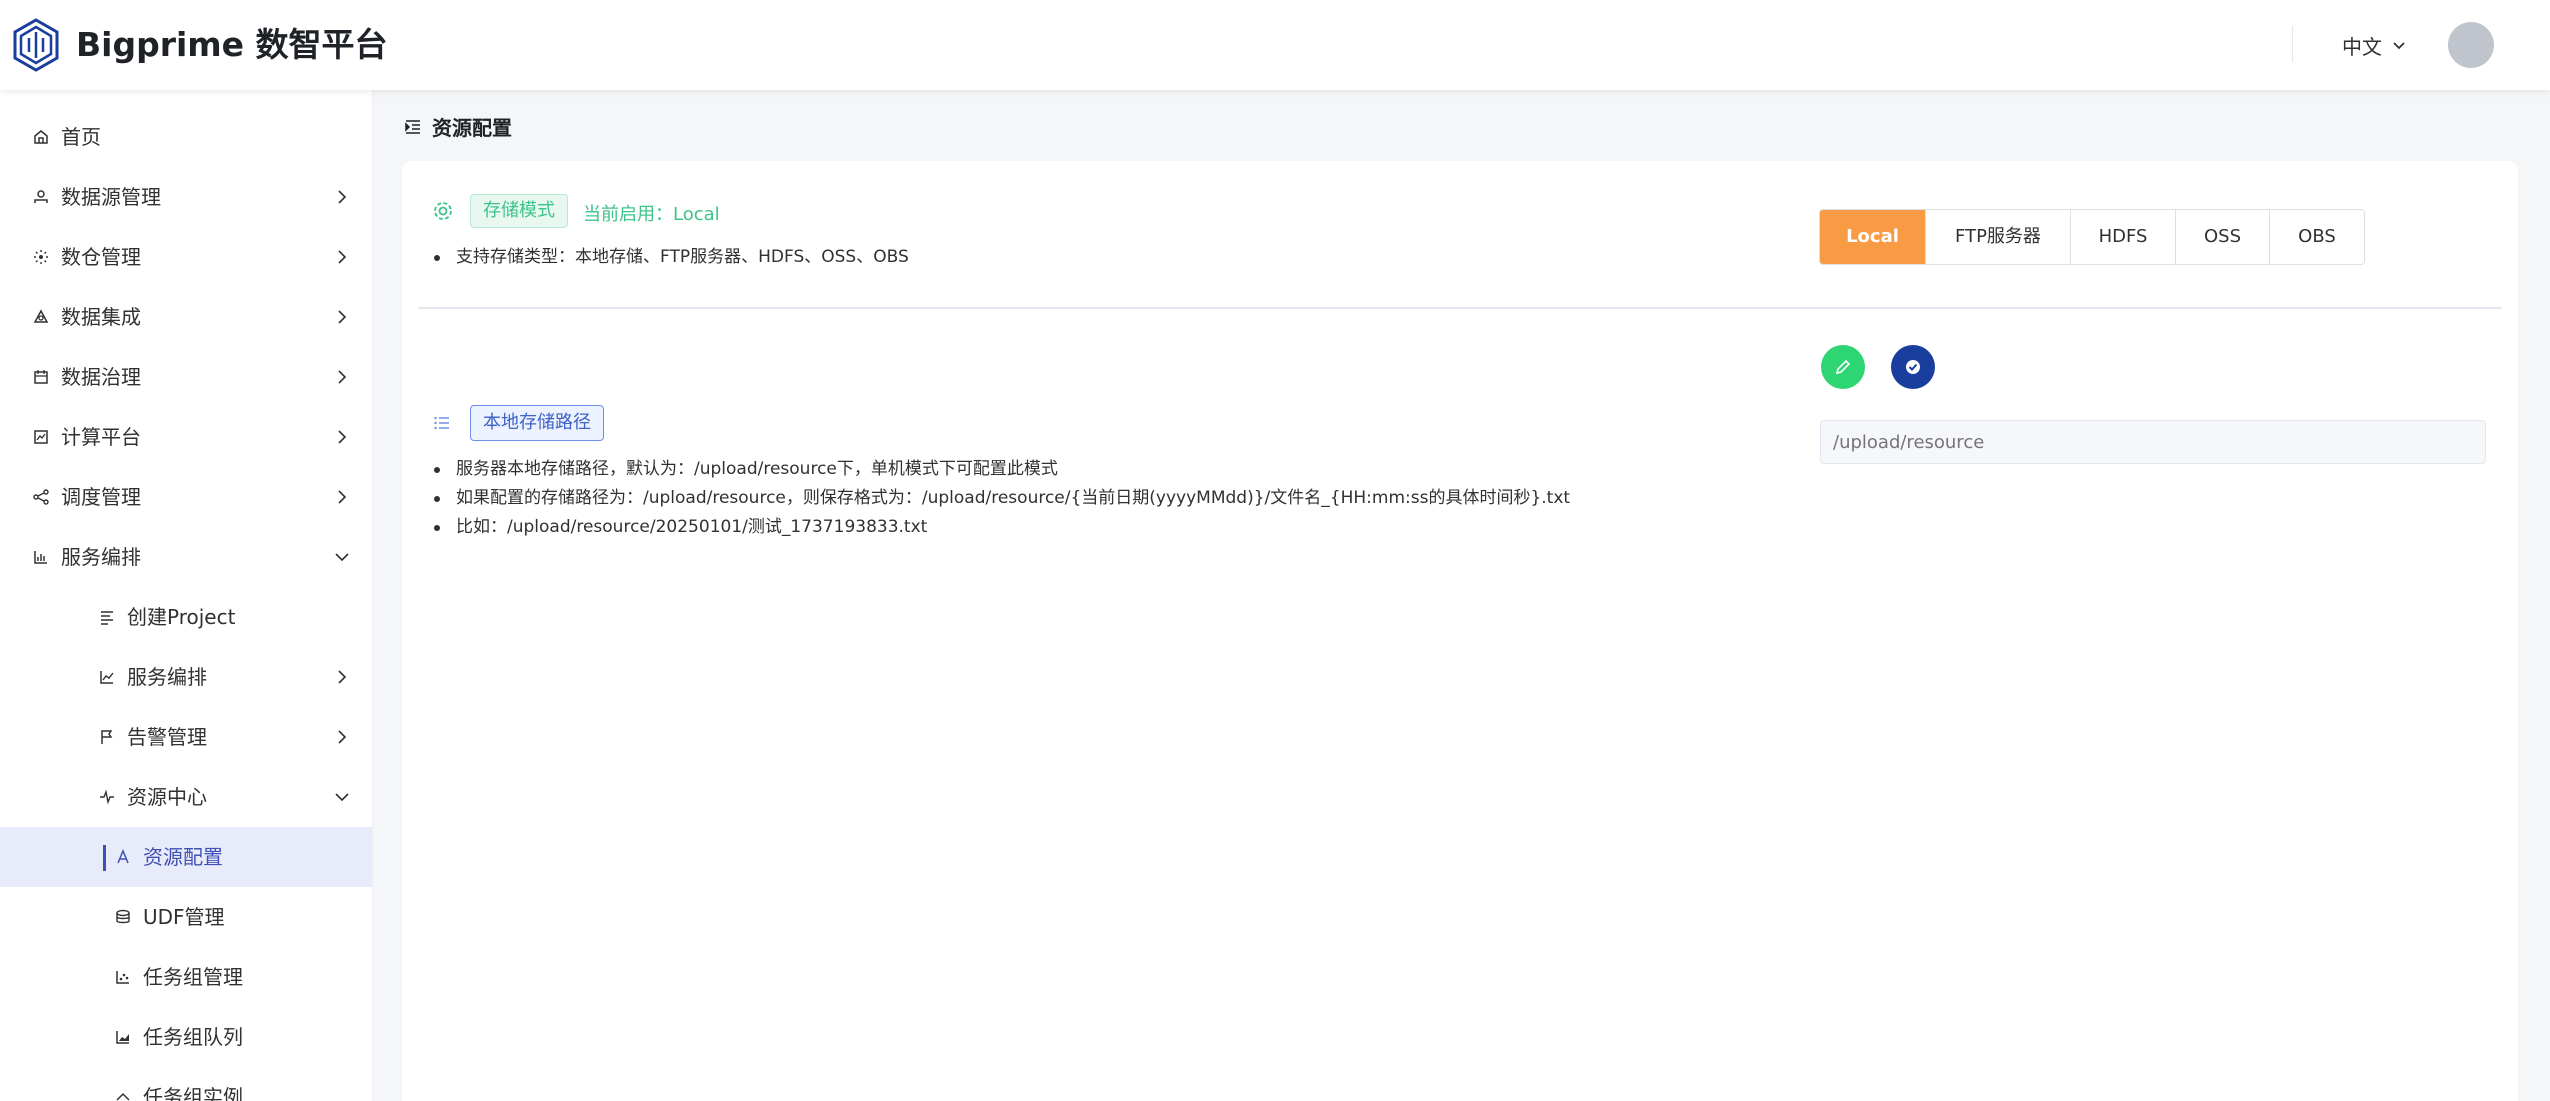 The width and height of the screenshot is (2550, 1101). I want to click on check-circle-icon, so click(1913, 367).